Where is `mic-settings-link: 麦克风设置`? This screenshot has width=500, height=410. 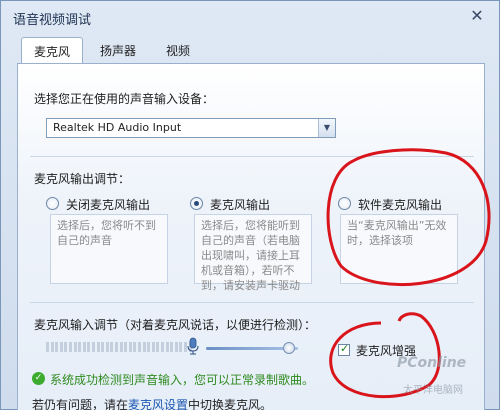
mic-settings-link: 麦克风设置 is located at coordinates (158, 404).